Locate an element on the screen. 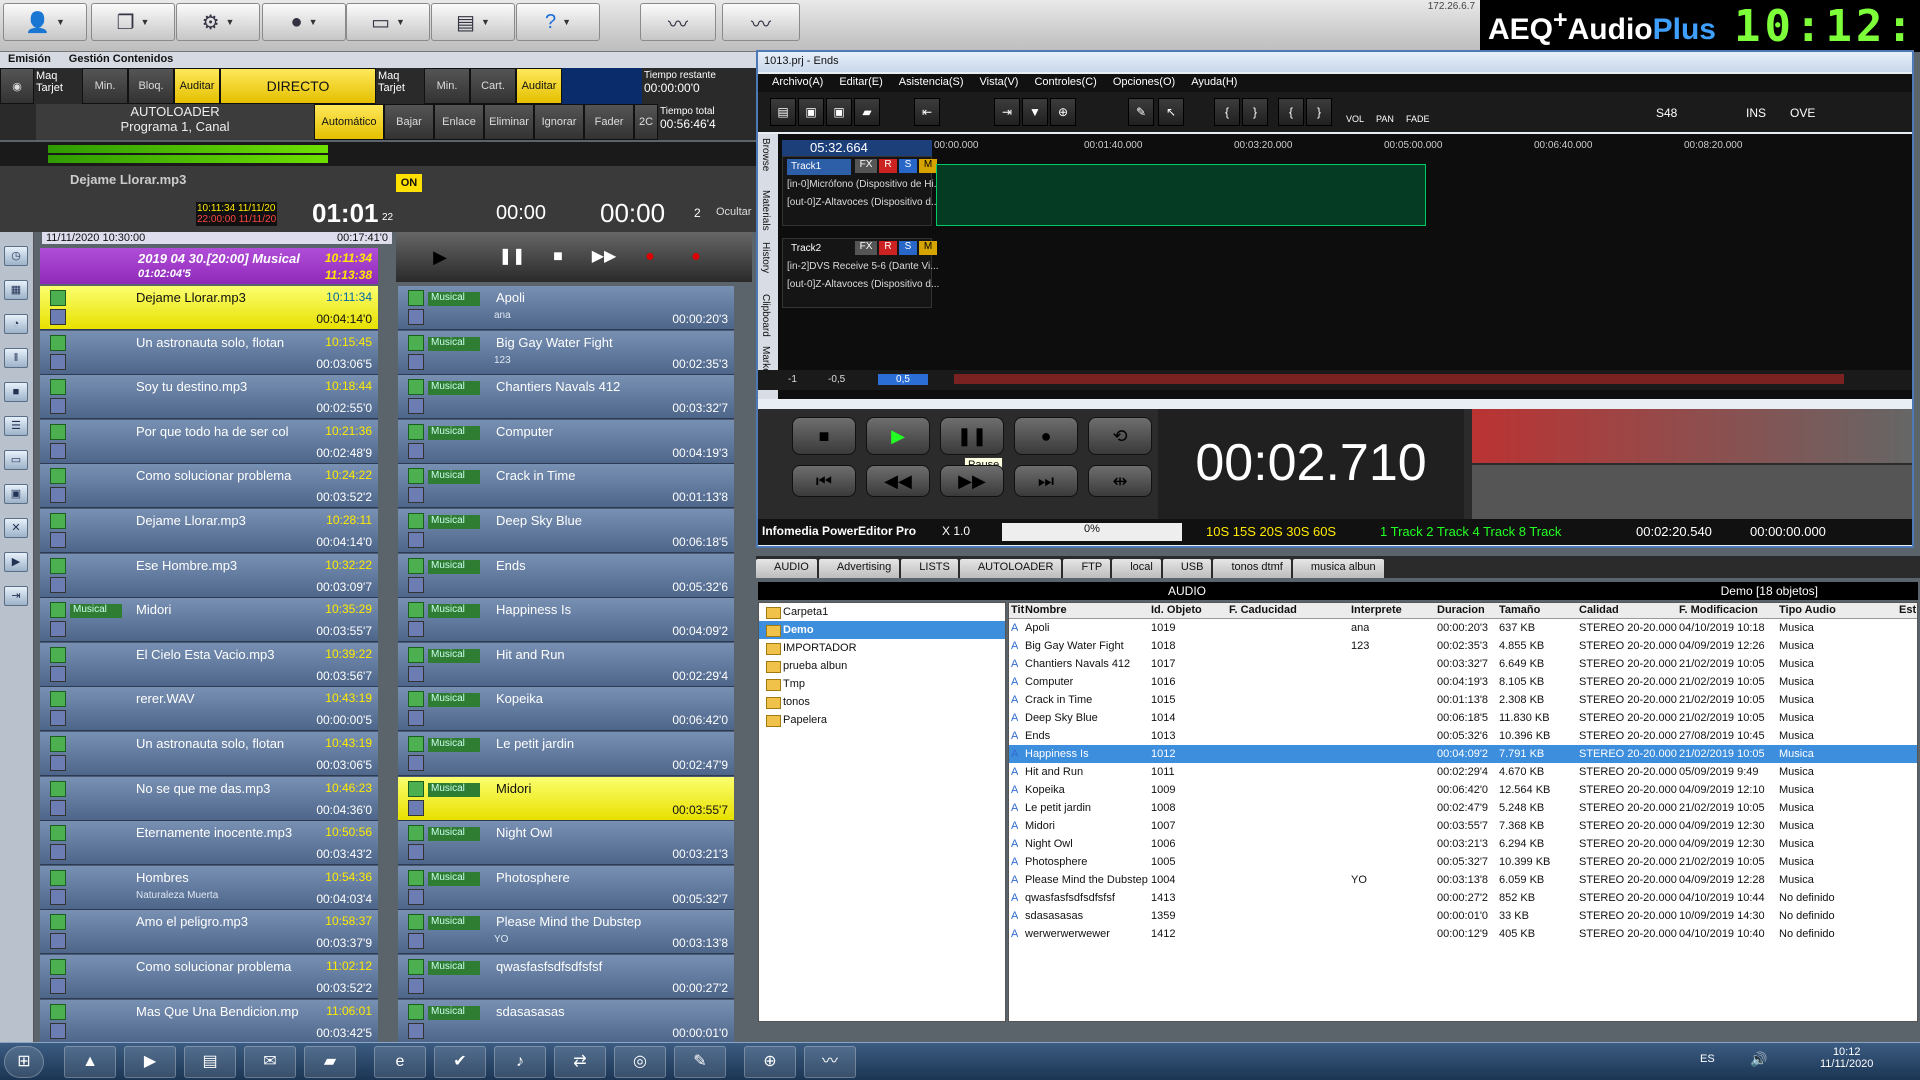 The height and width of the screenshot is (1080, 1920). grid-column-header: Tipo Audio is located at coordinates (1807, 610).